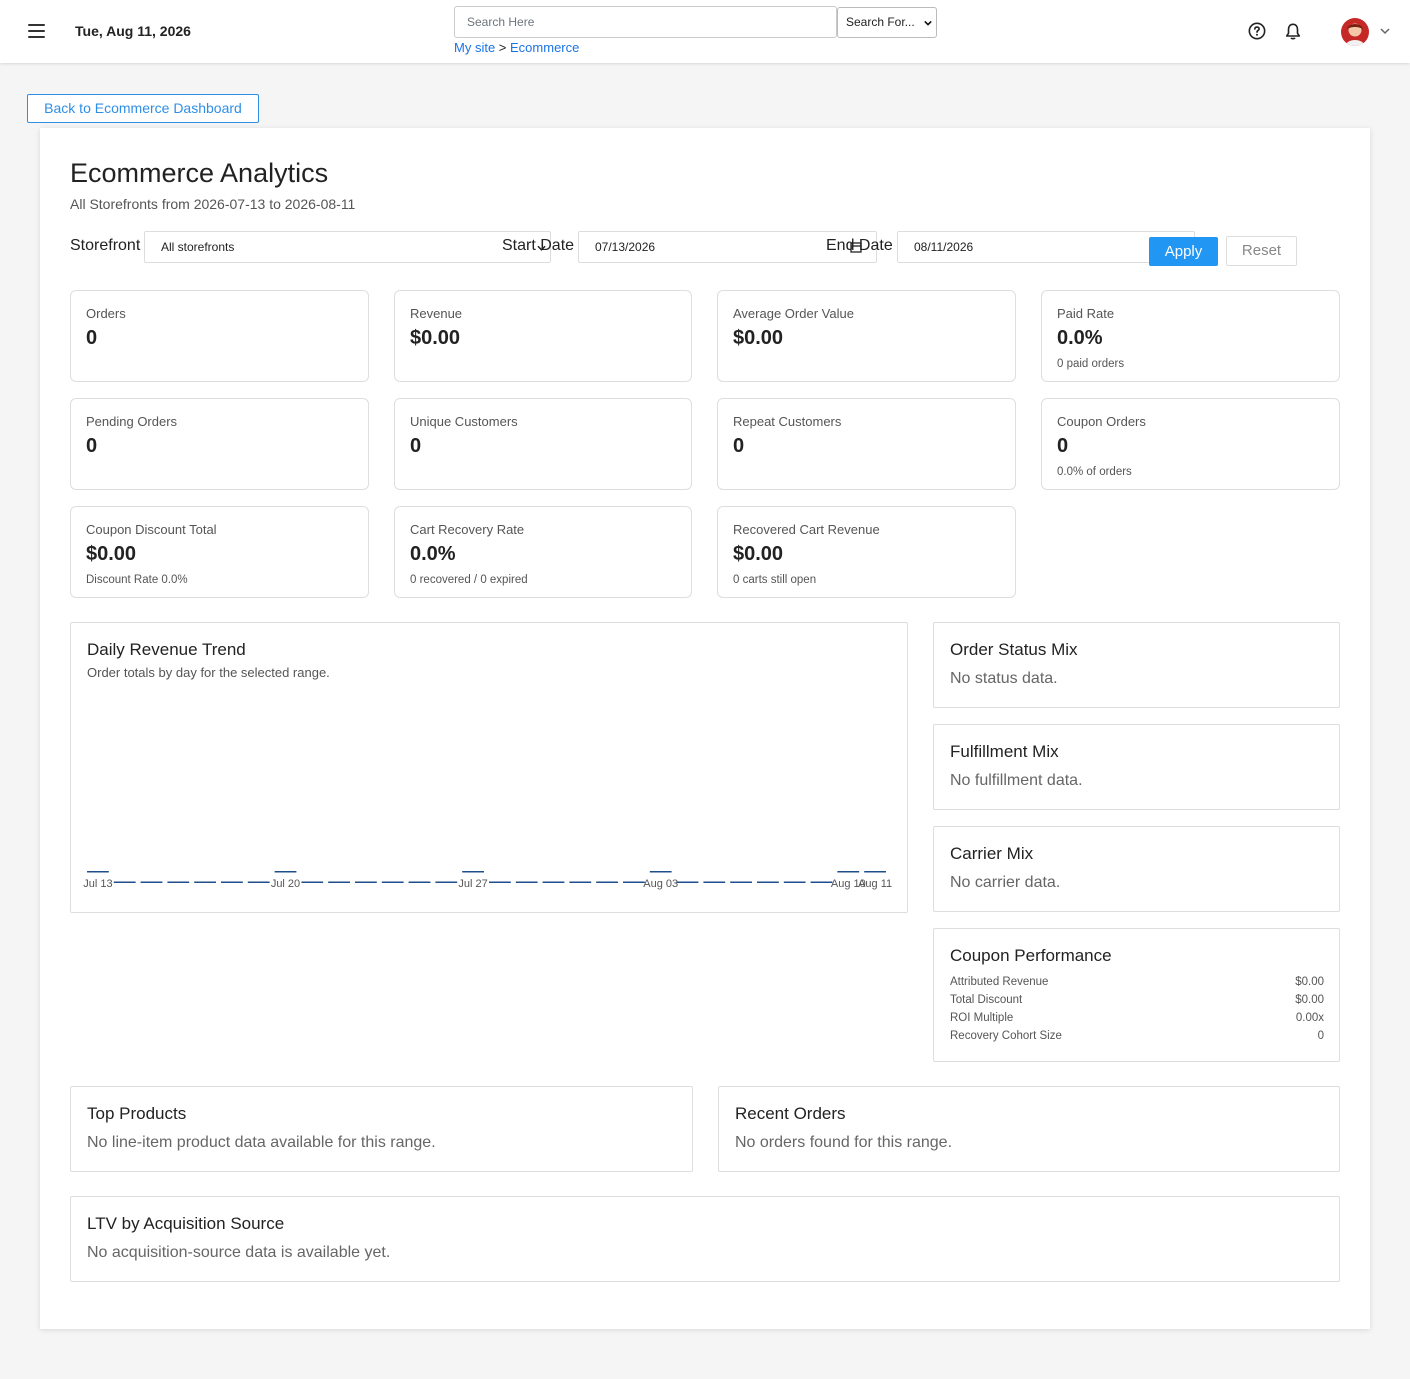 The height and width of the screenshot is (1379, 1410). What do you see at coordinates (1190, 444) in the screenshot?
I see `metric-card-coupon-orders: Coupon Orders 0 0.0% of orders` at bounding box center [1190, 444].